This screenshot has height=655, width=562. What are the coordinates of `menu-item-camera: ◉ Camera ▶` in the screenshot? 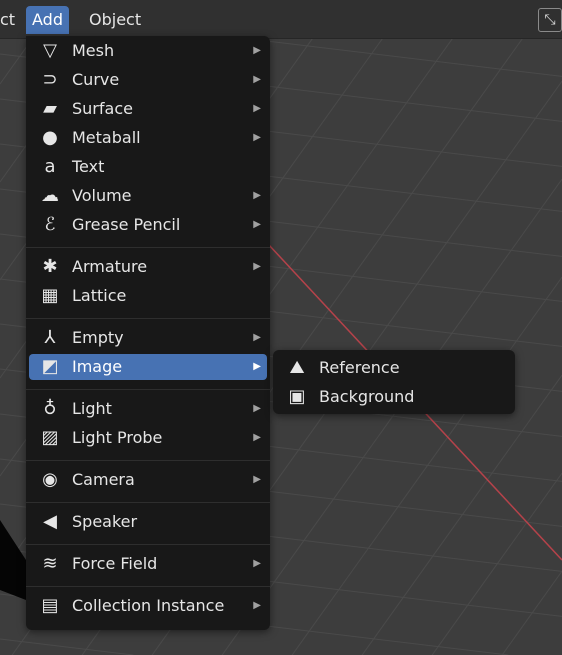 It's located at (148, 480).